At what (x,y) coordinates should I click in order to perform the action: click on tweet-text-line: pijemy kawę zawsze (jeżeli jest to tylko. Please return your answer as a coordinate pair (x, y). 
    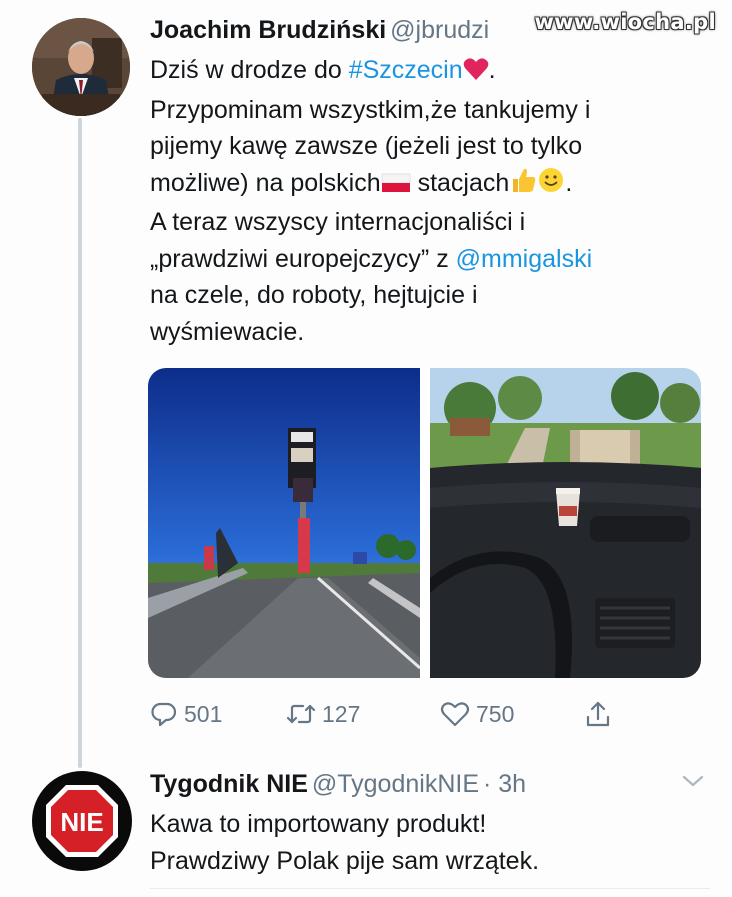
    Looking at the image, I should click on (366, 146).